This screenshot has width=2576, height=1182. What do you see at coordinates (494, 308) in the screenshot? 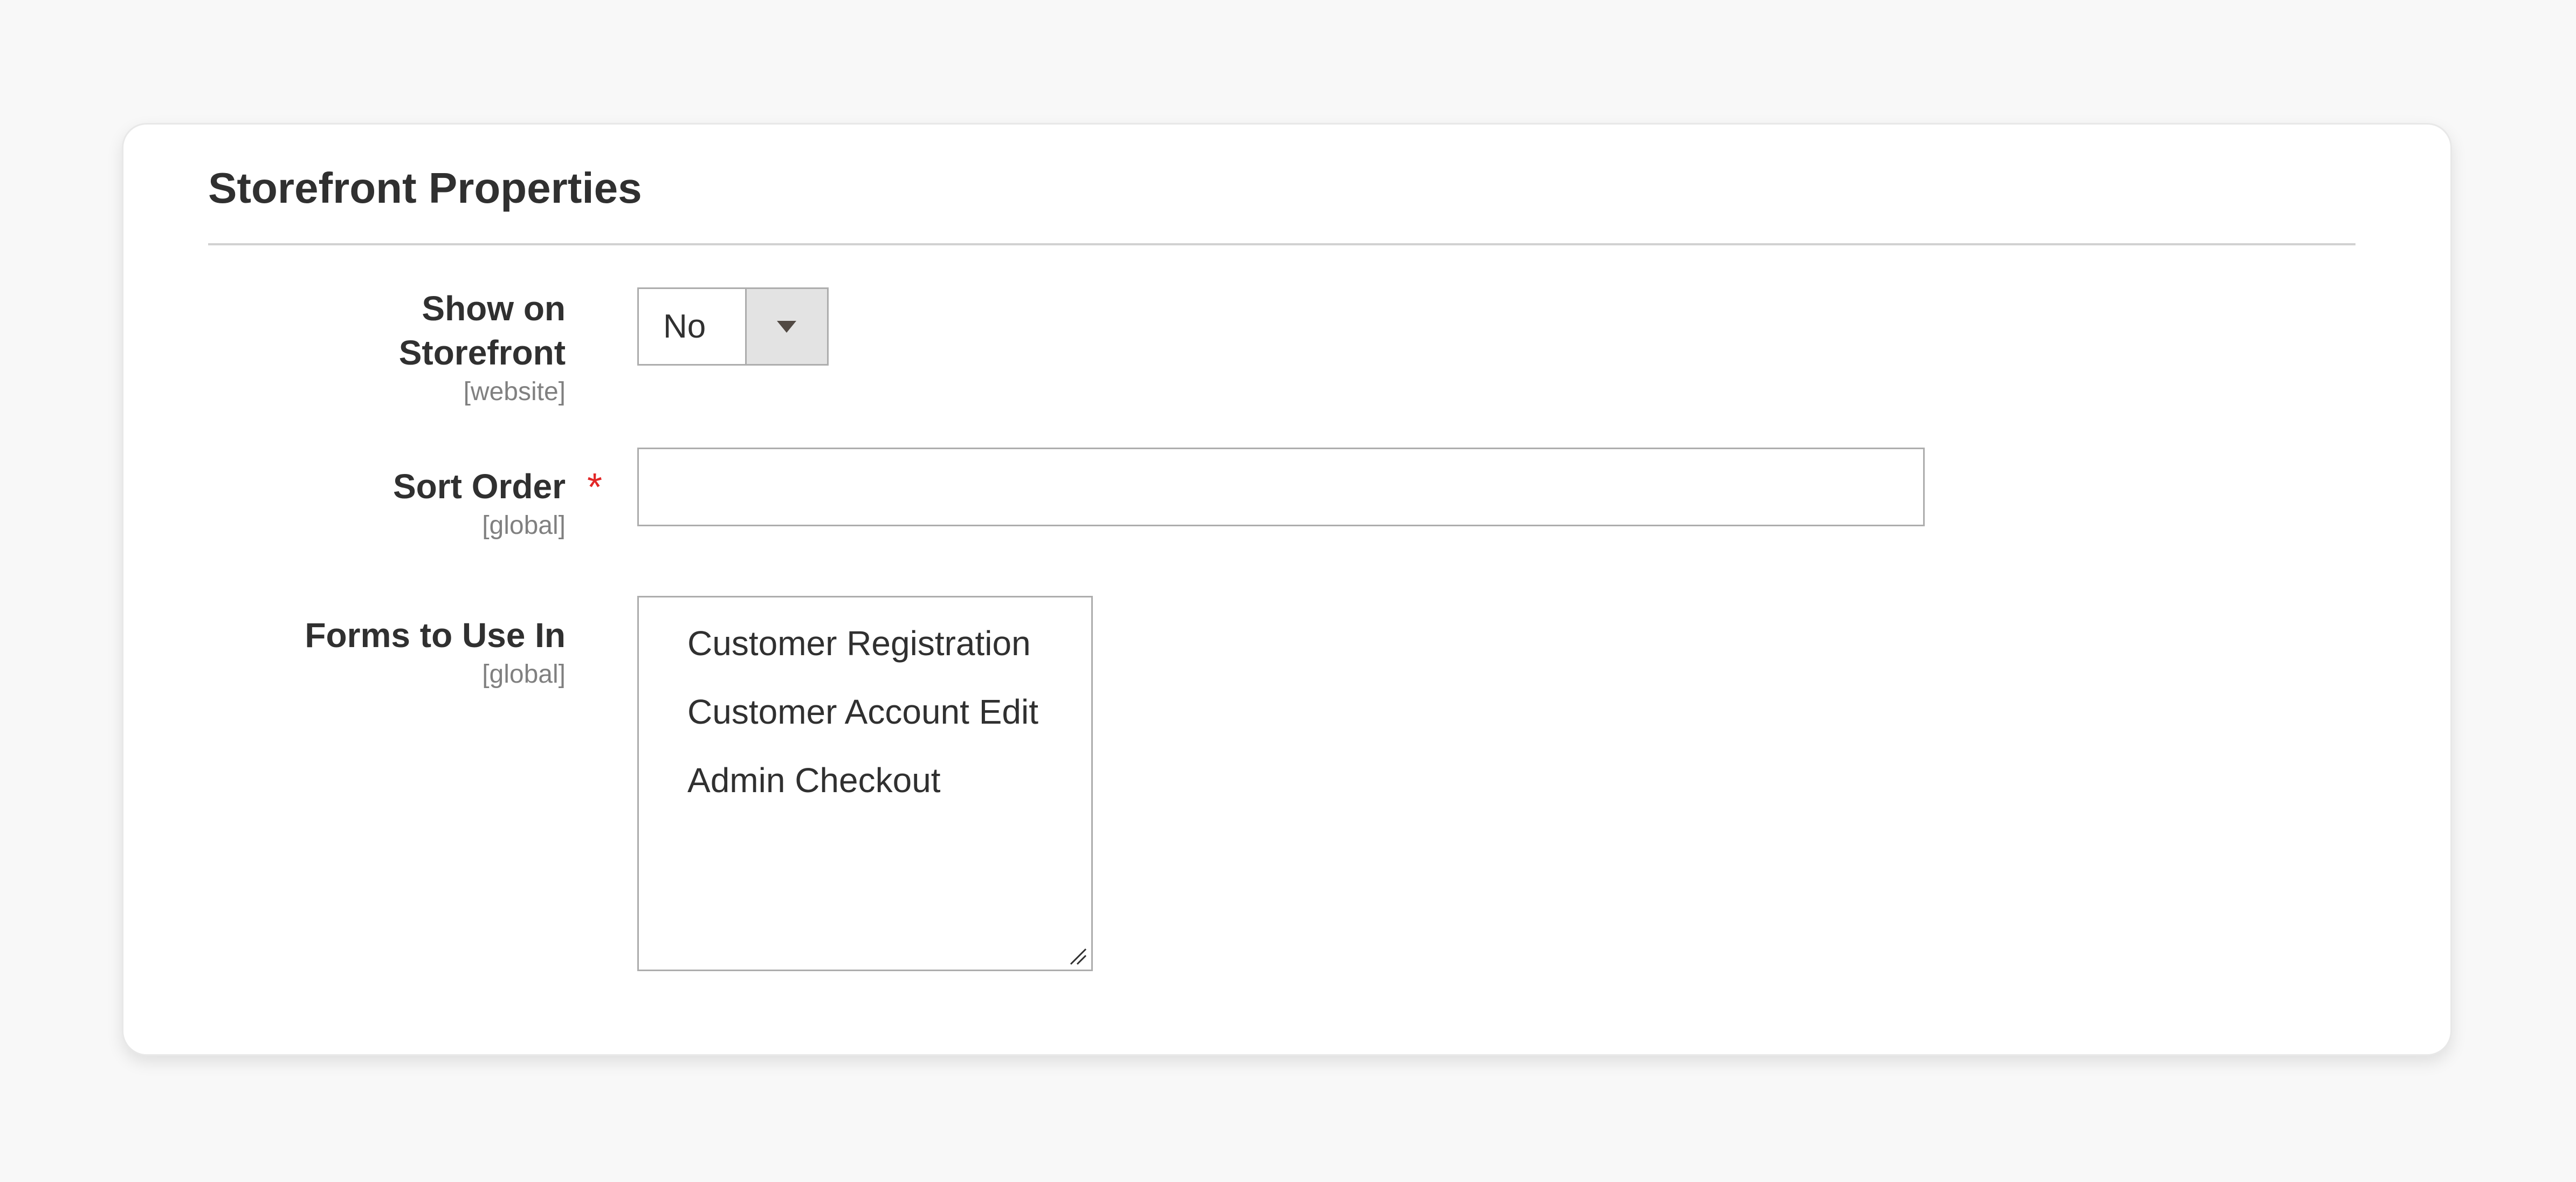
I see `show-on-storefront-label-line1: Show on` at bounding box center [494, 308].